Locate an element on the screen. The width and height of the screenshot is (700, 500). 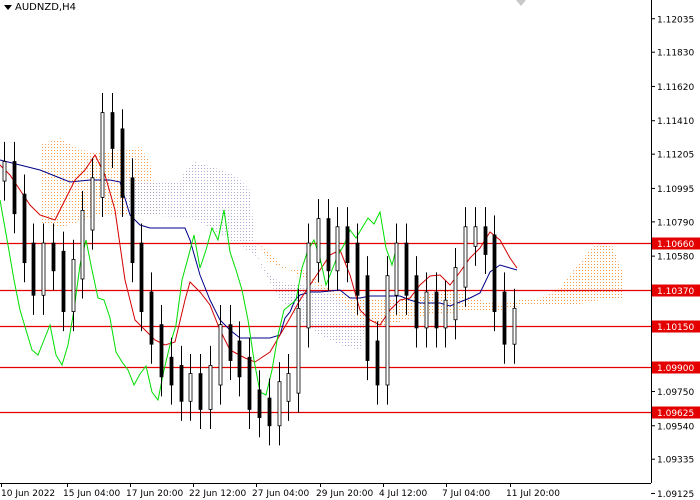
dropdown-triangle-icon is located at coordinates (8, 7).